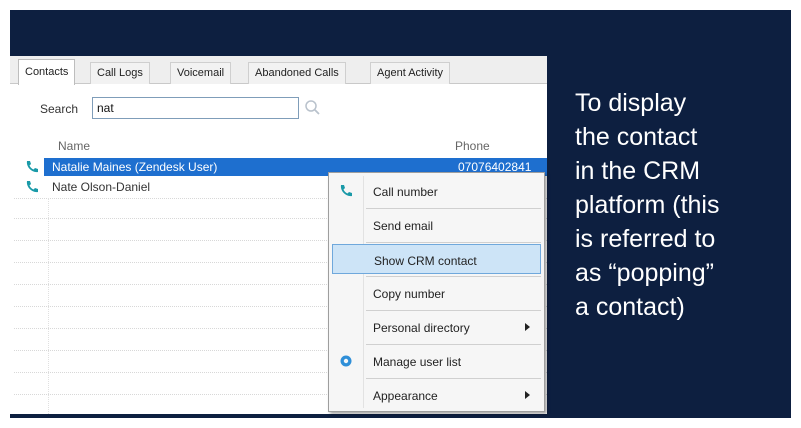 The image size is (801, 428). I want to click on menu-item-personal-directory: Personal directory, so click(436, 327).